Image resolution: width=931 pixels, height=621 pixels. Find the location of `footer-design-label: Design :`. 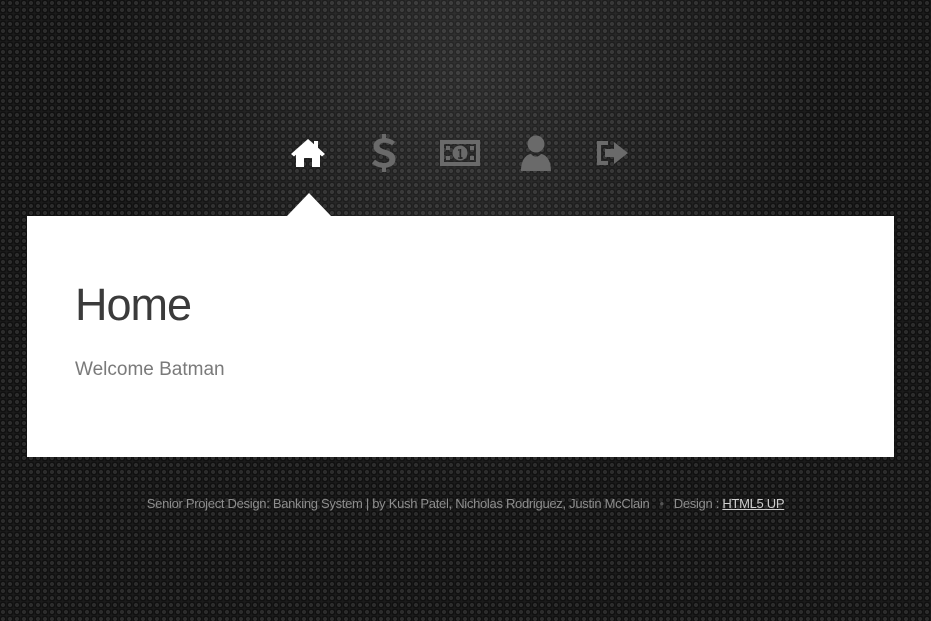

footer-design-label: Design : is located at coordinates (698, 503).